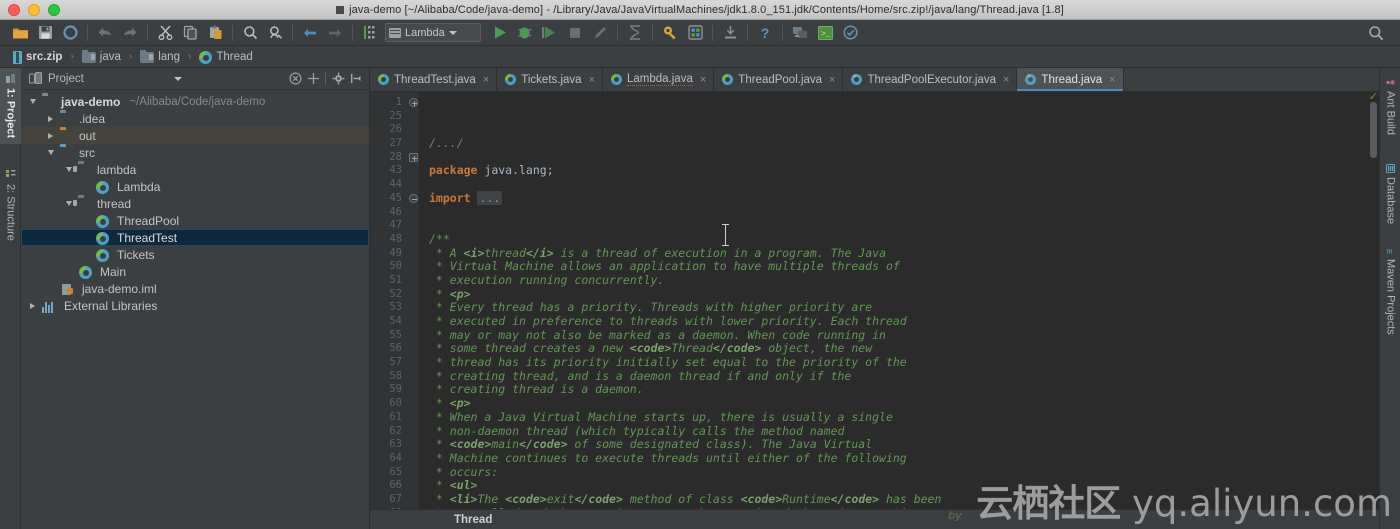  What do you see at coordinates (511, 79) in the screenshot?
I see `class-icon` at bounding box center [511, 79].